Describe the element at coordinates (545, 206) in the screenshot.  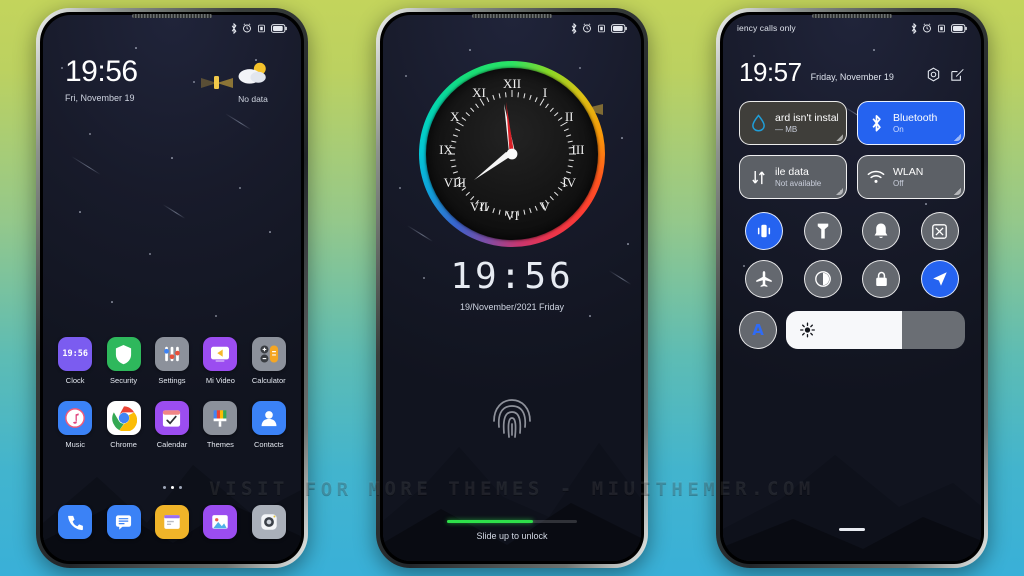
I see `svg-text: V` at that location.